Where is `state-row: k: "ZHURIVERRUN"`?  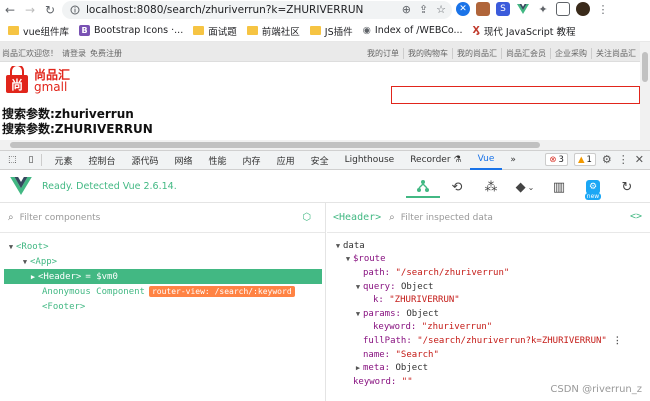
state-row: k: "ZHURIVERRUN" is located at coordinates (488, 300).